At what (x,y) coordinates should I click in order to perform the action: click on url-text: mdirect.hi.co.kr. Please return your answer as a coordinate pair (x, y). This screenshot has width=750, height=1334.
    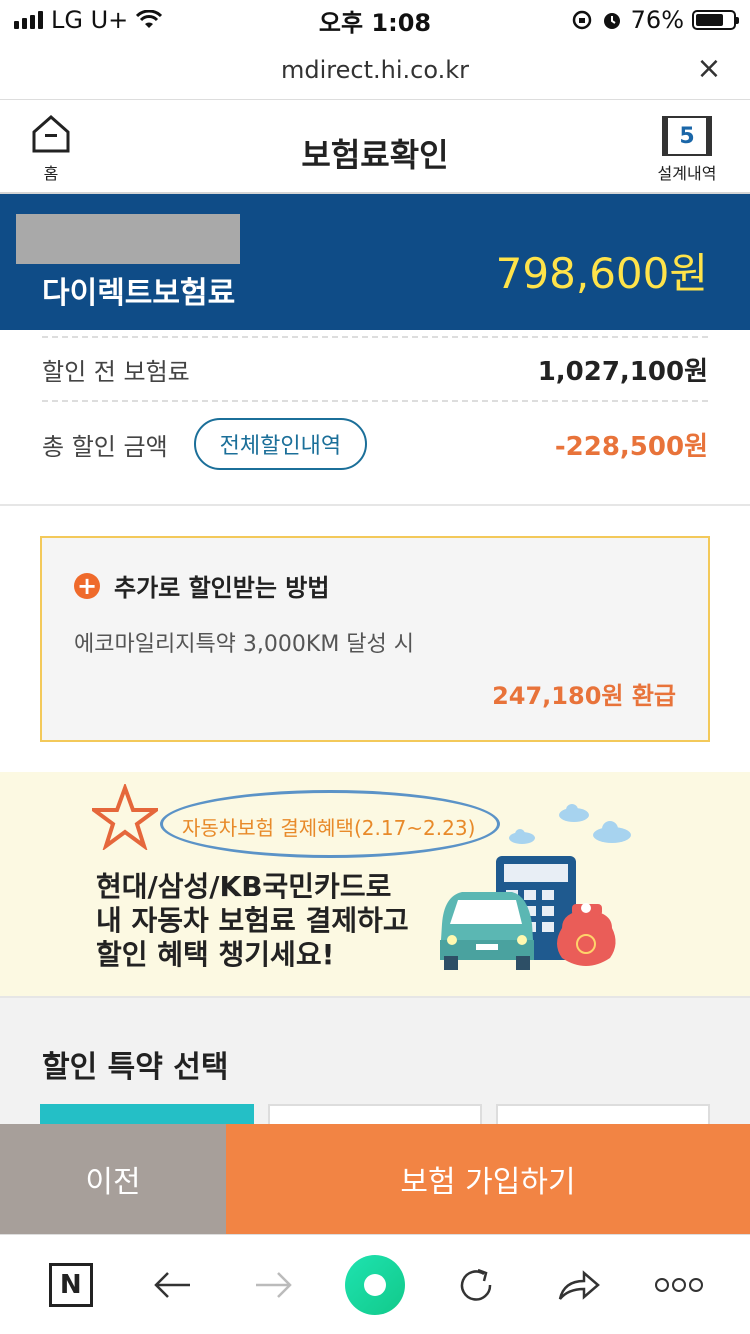
    Looking at the image, I should click on (375, 69).